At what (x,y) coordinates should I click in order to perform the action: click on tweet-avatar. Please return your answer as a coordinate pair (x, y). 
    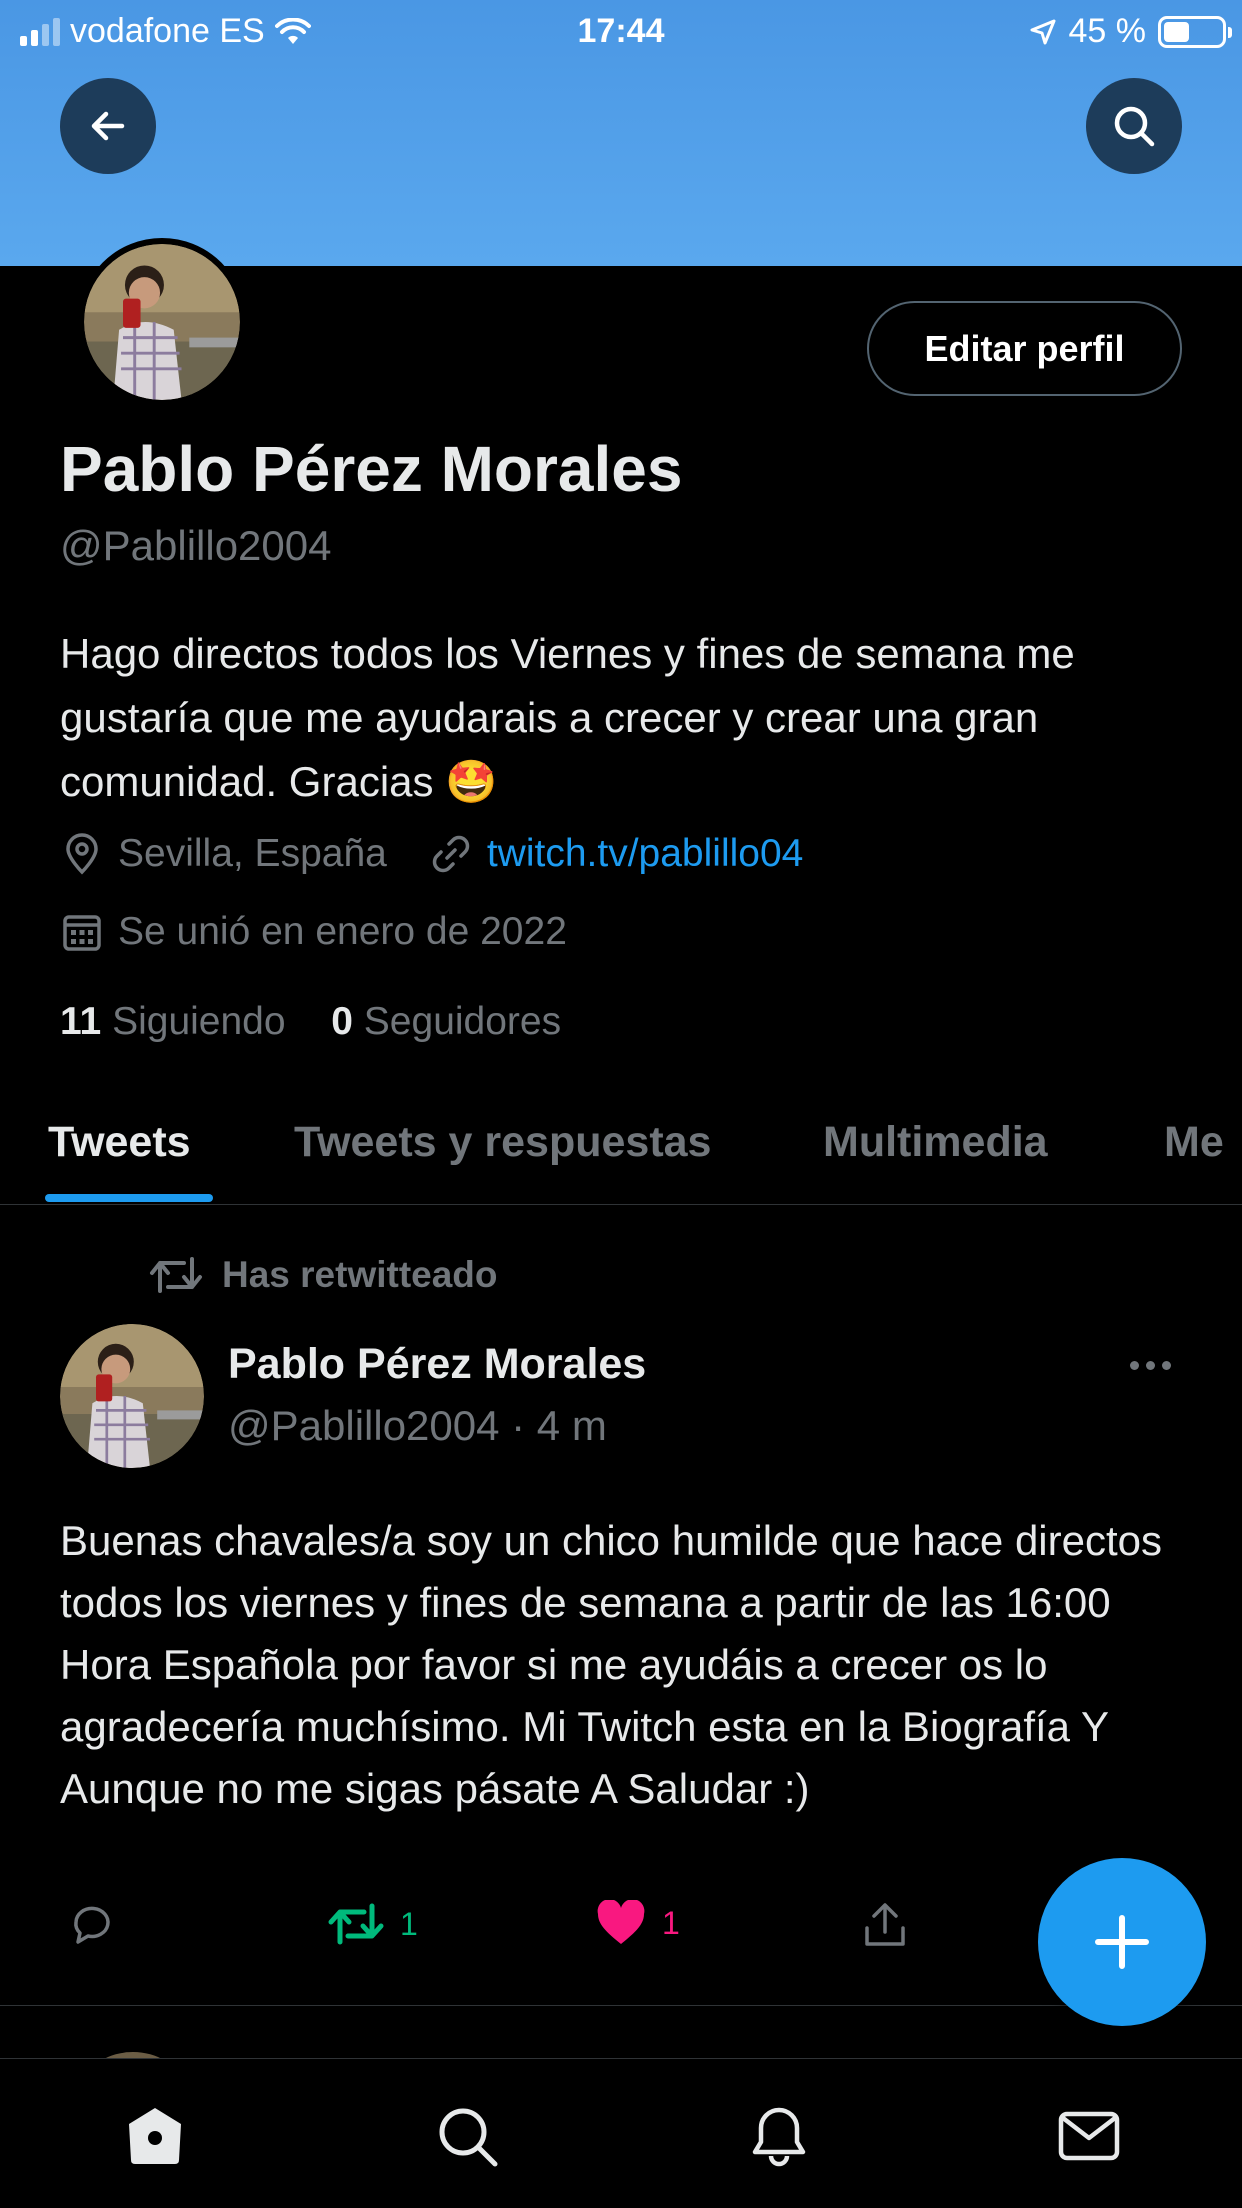
    Looking at the image, I should click on (132, 1396).